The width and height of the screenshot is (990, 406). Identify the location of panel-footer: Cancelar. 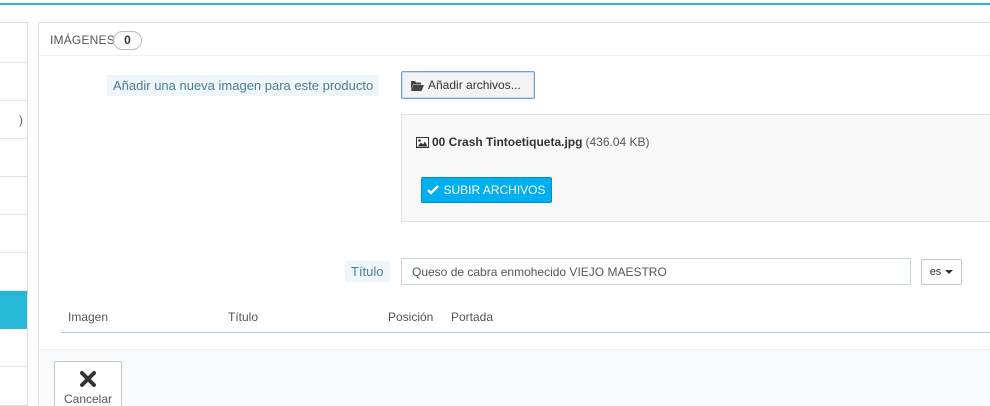
(514, 377).